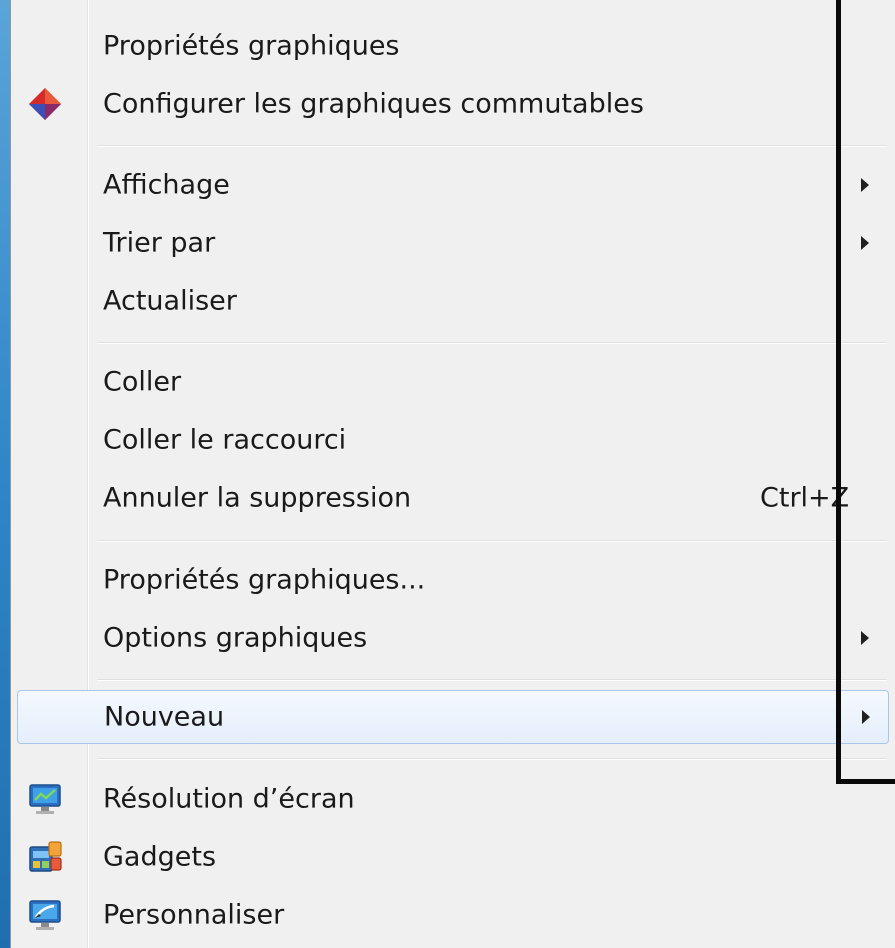 The height and width of the screenshot is (948, 895). What do you see at coordinates (170, 301) in the screenshot?
I see `menu-item-label: Actualiser` at bounding box center [170, 301].